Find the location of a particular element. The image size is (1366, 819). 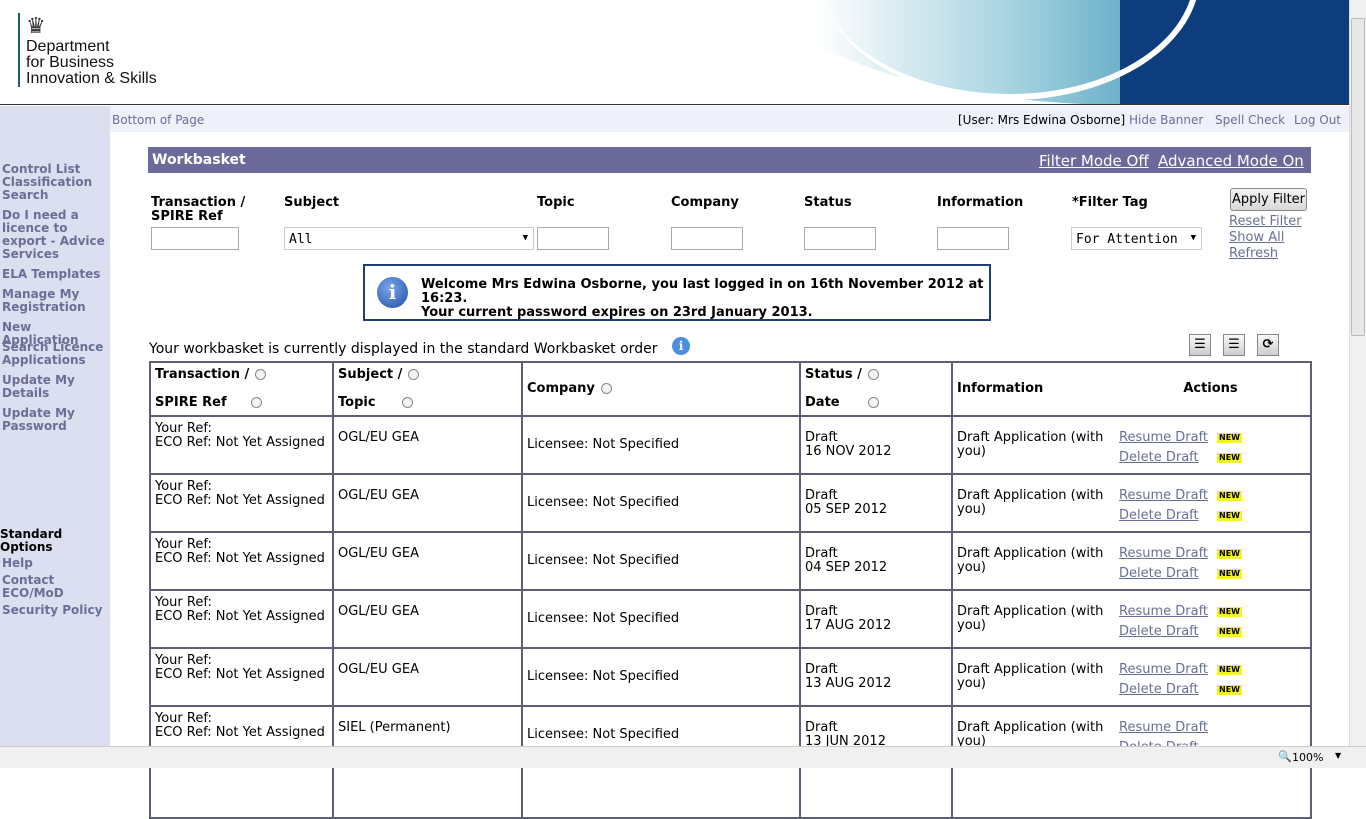

sidebar-item-update-password: Update My Password is located at coordinates (39, 420).